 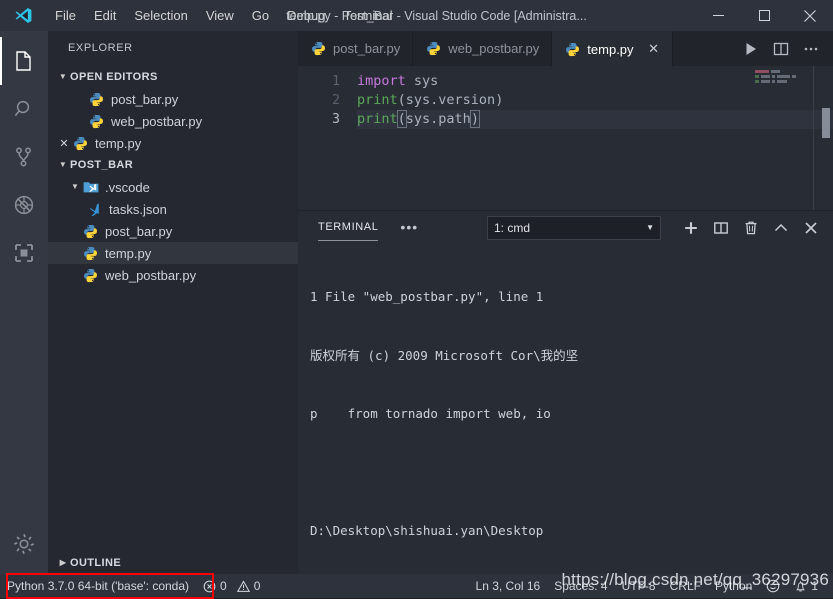 I want to click on menu-view: View, so click(x=220, y=15).